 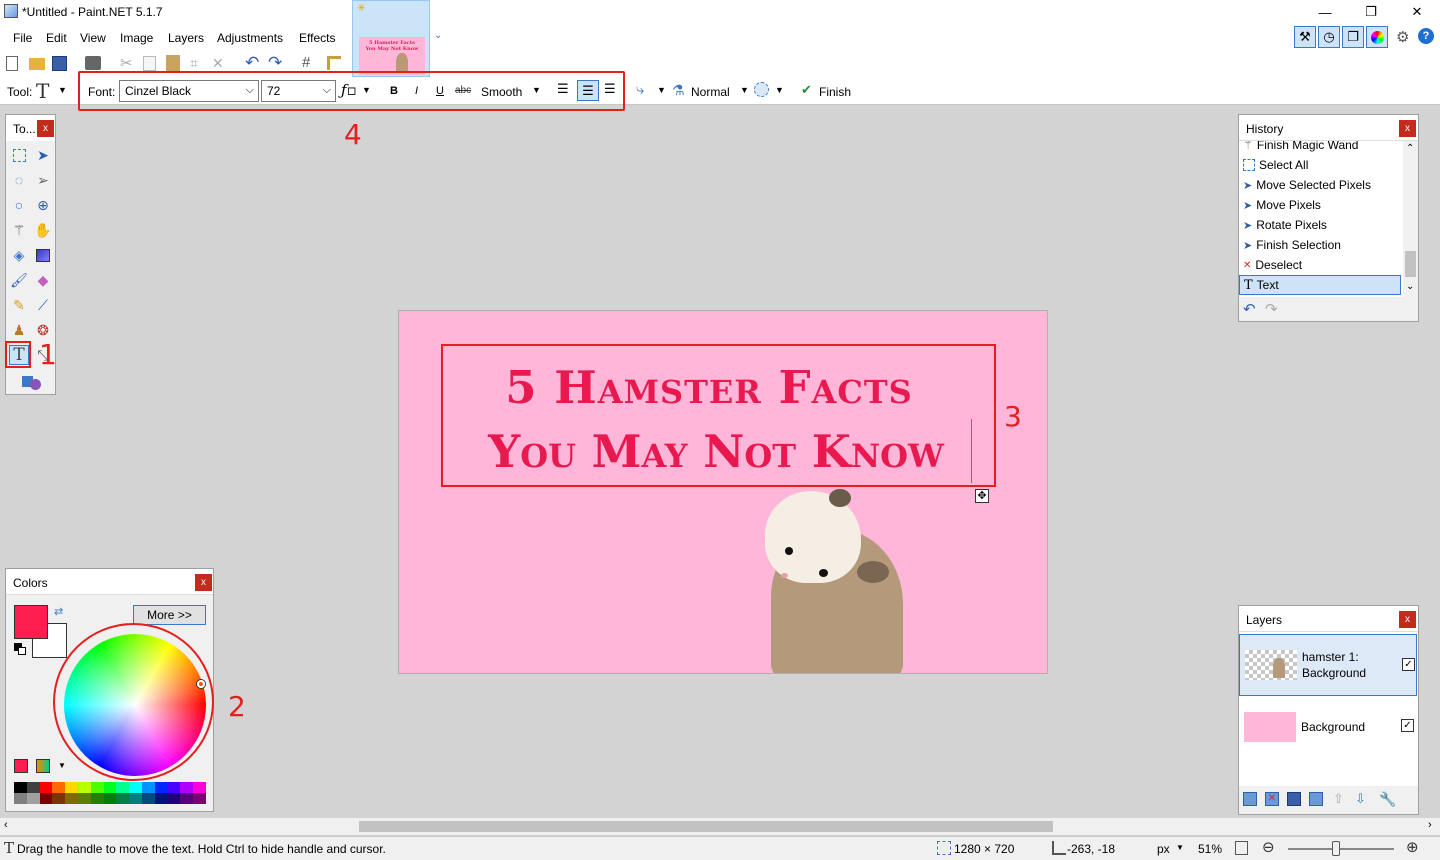 What do you see at coordinates (678, 90) in the screenshot?
I see `blend-mode-flask-icon: ⚗` at bounding box center [678, 90].